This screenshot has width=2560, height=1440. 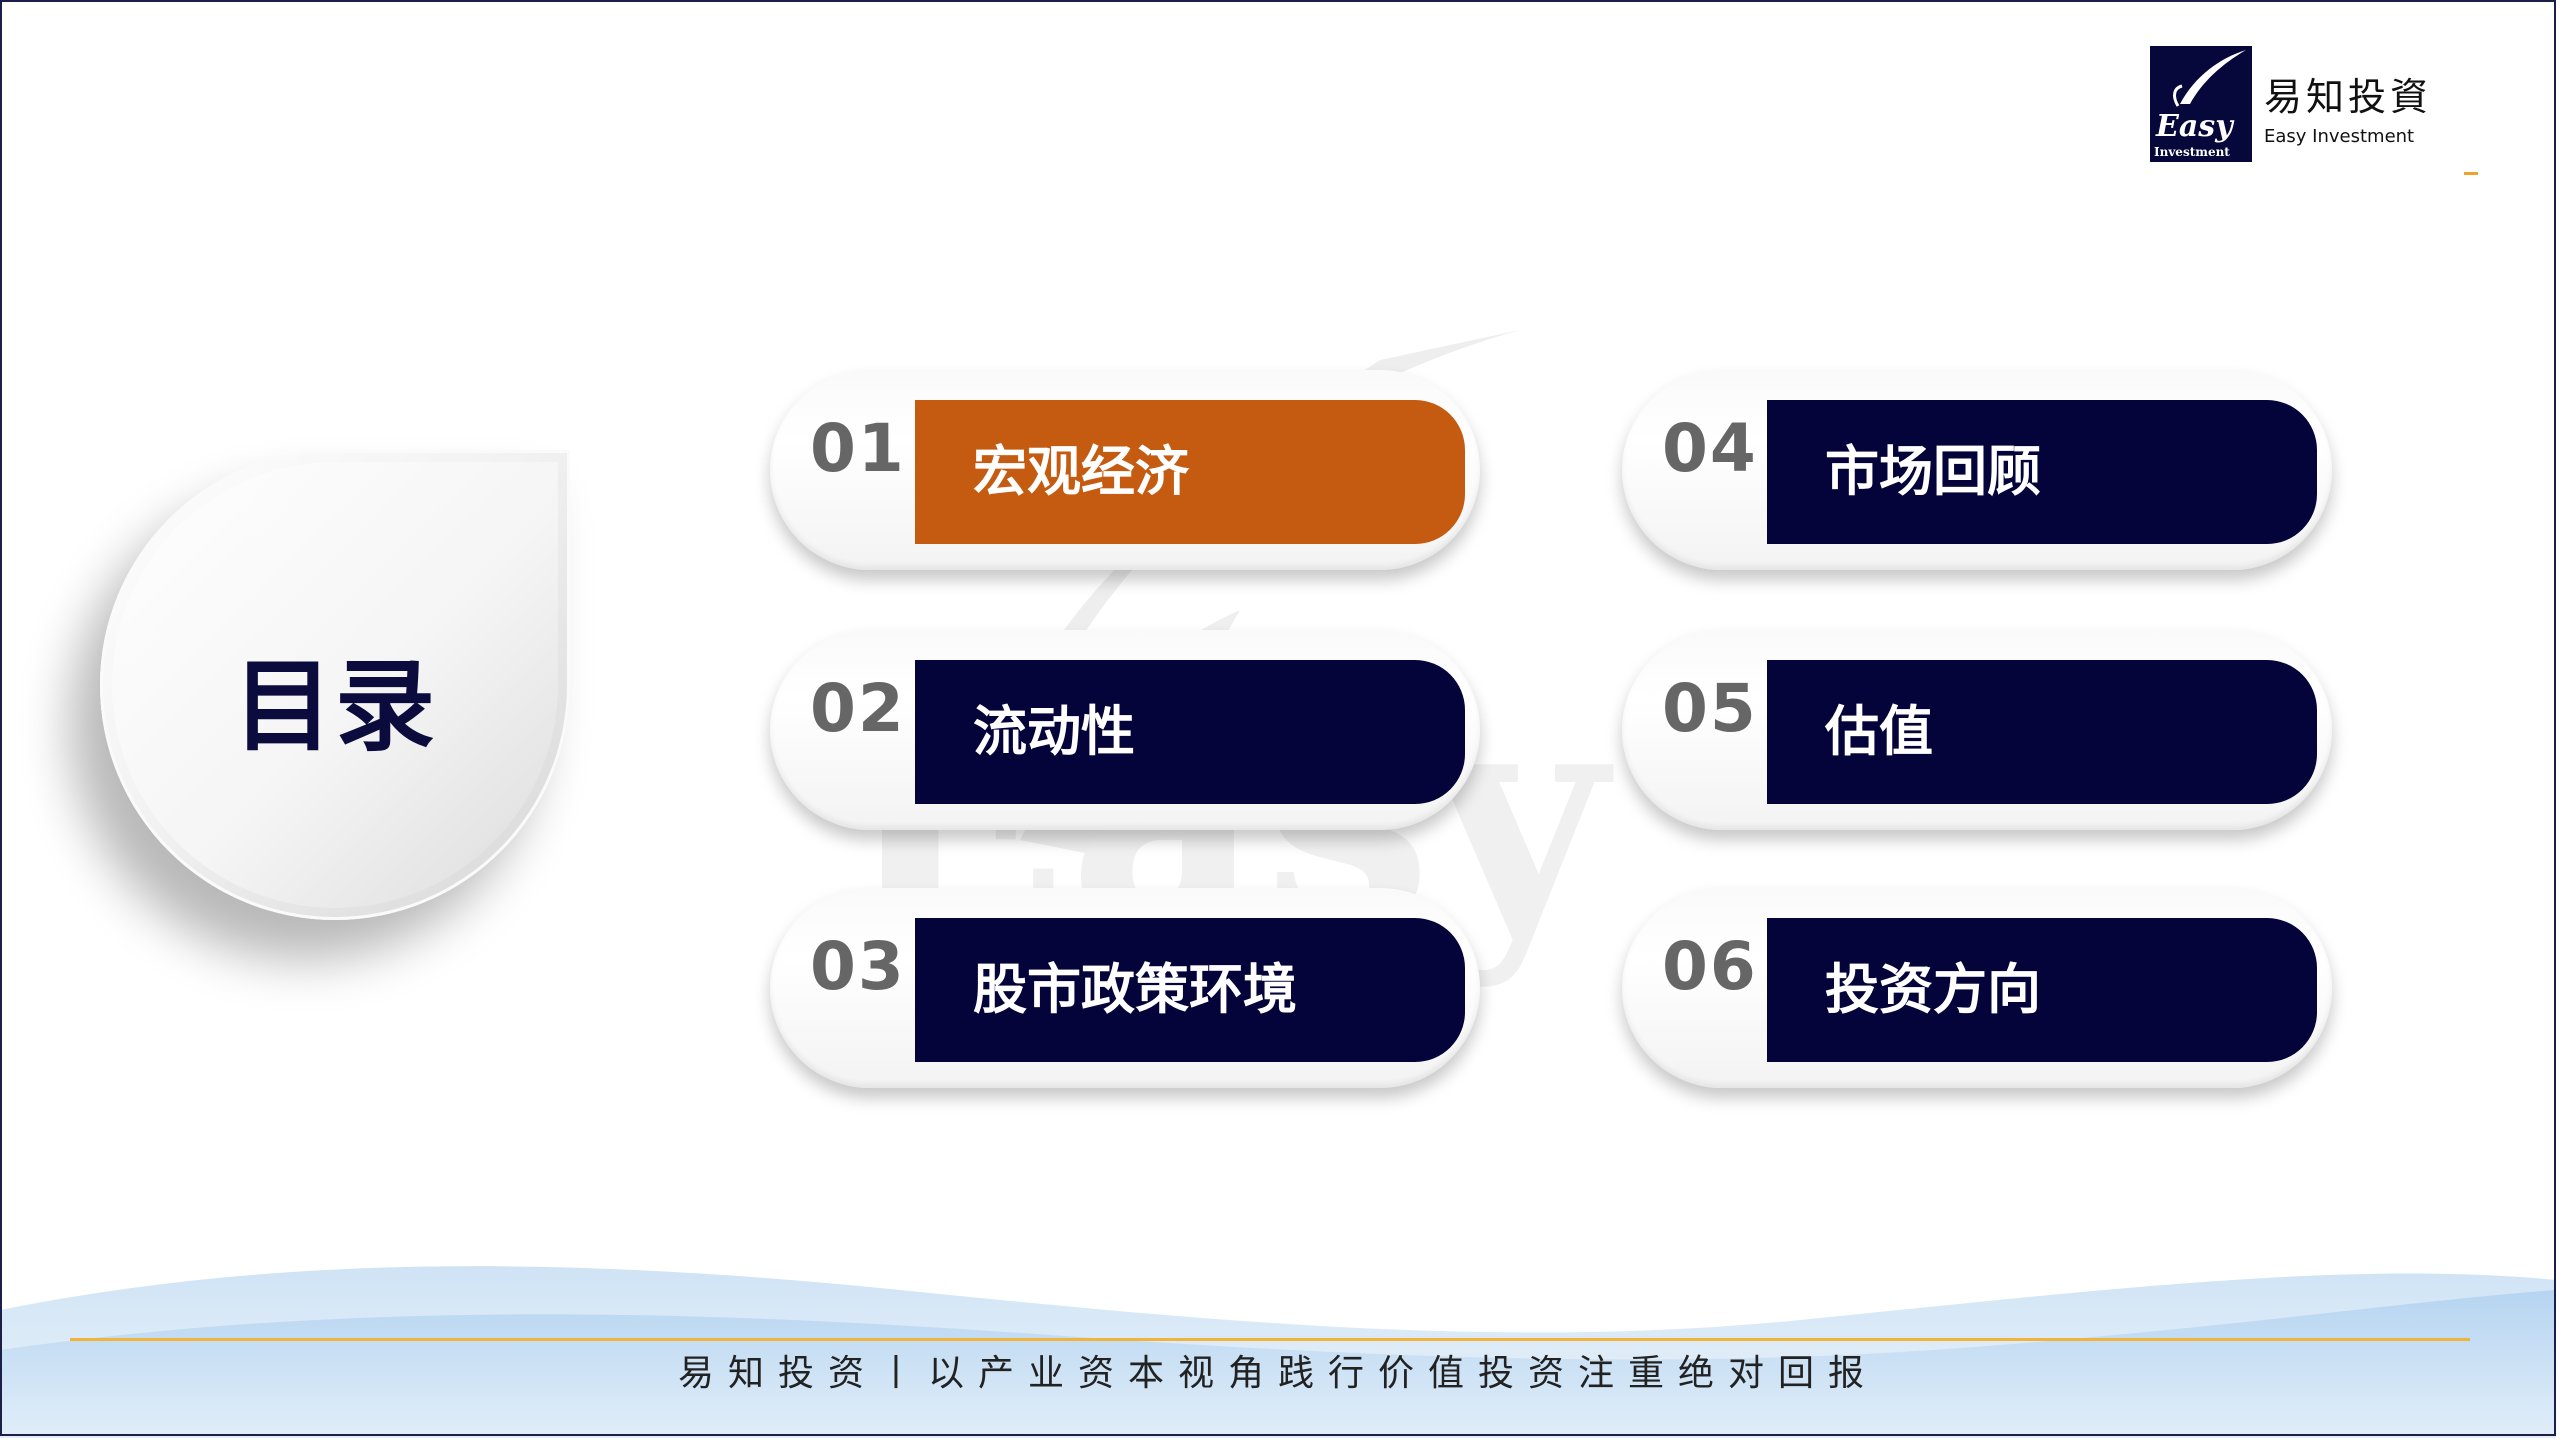 I want to click on menu-item-label: 宏观经济, so click(x=1081, y=471).